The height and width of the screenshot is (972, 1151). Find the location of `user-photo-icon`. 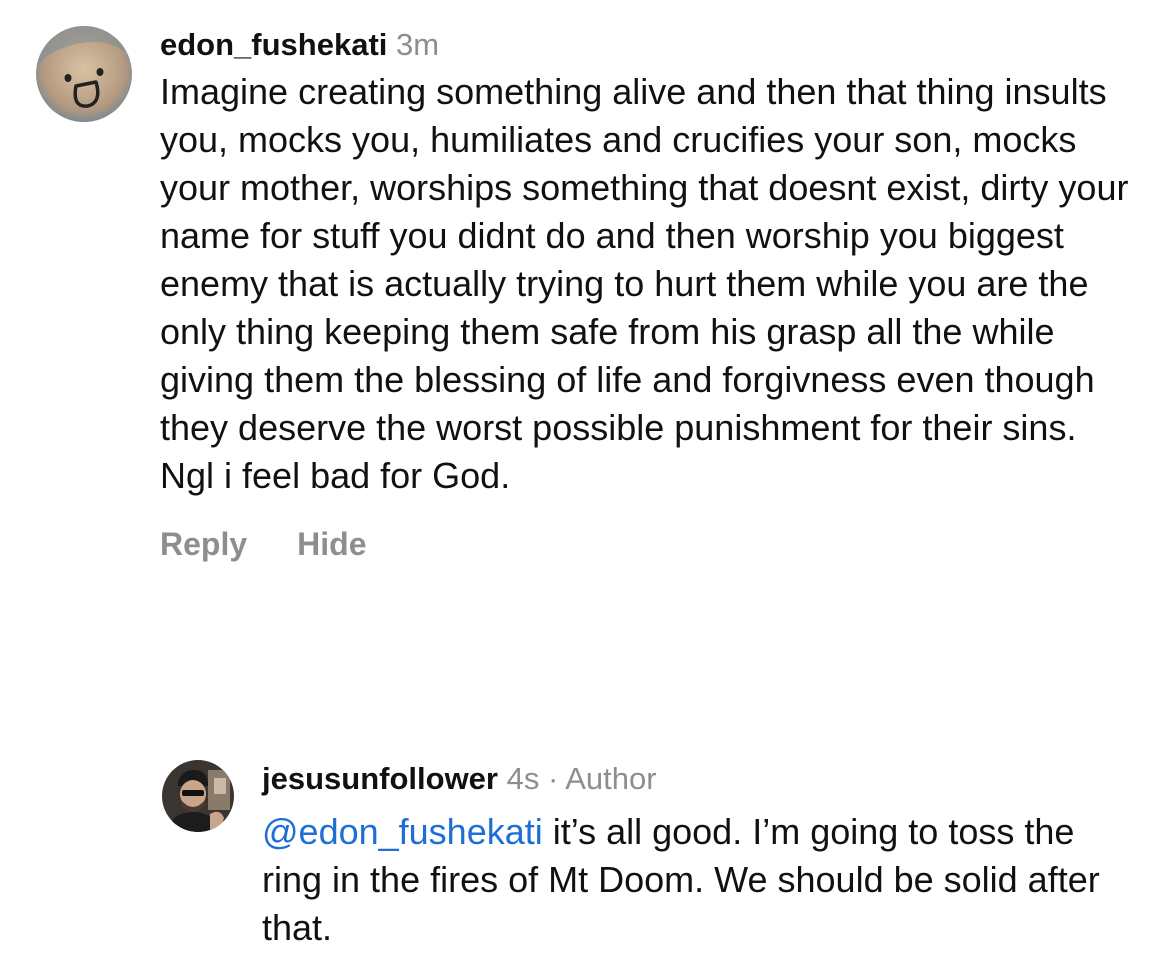

user-photo-icon is located at coordinates (198, 796).